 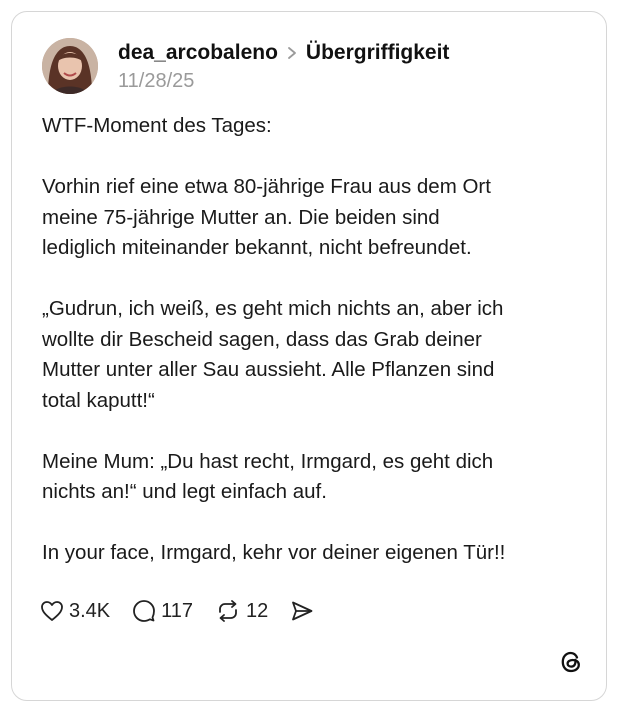 I want to click on send-arrow-icon, so click(x=302, y=611).